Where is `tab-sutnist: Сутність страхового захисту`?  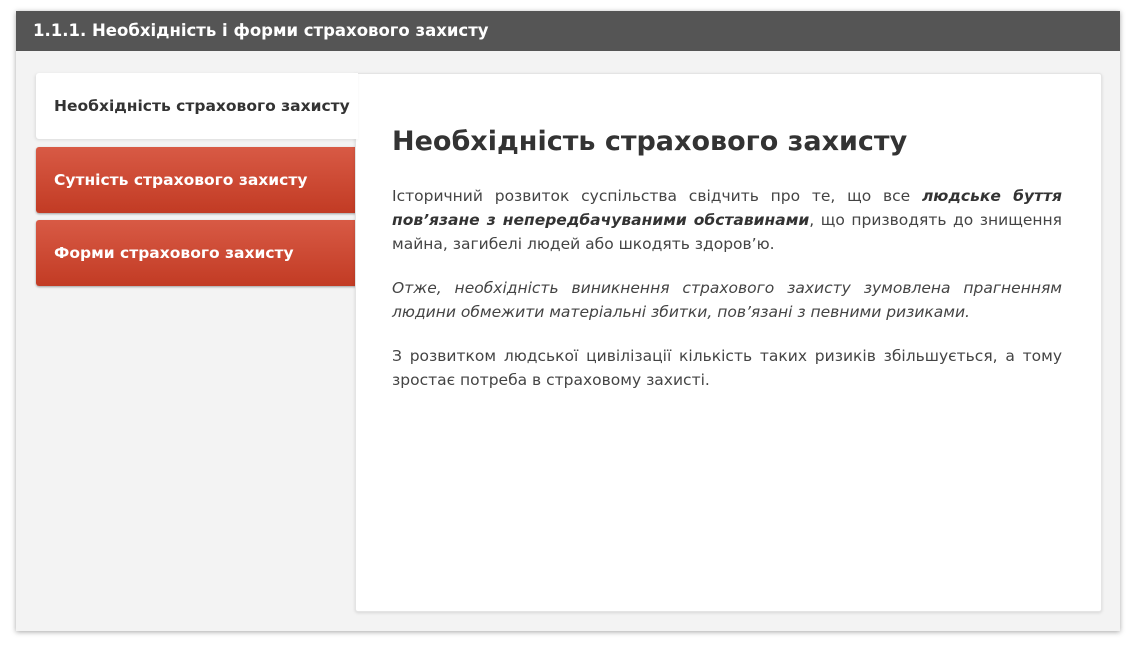
tab-sutnist: Сутність страхового захисту is located at coordinates (197, 180).